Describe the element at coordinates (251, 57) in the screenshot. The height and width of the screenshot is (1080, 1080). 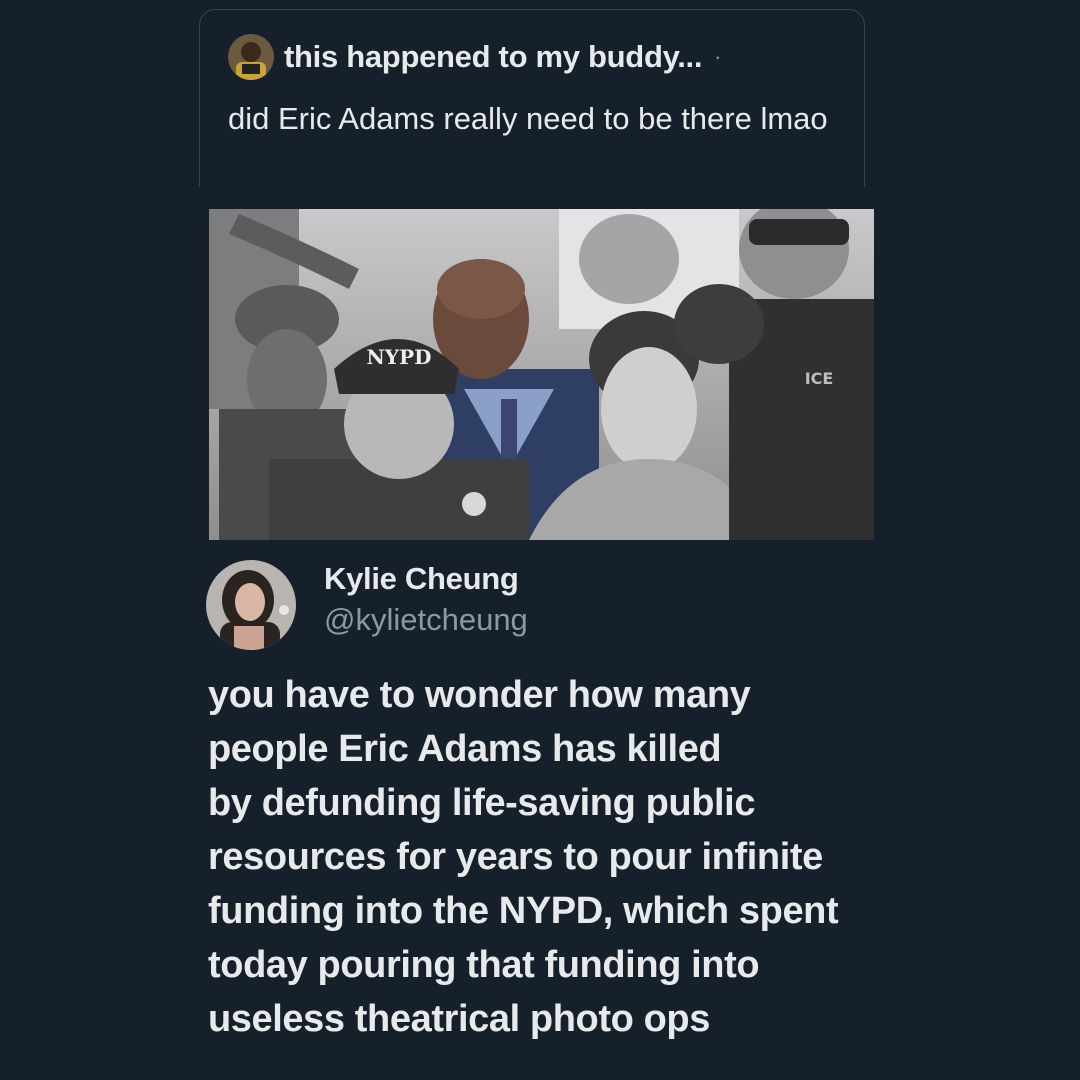
I see `quoted-author-avatar` at that location.